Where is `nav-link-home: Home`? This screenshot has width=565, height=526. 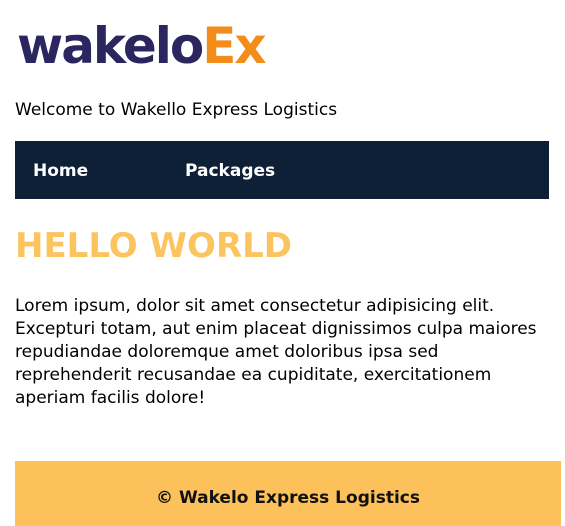 nav-link-home: Home is located at coordinates (60, 171).